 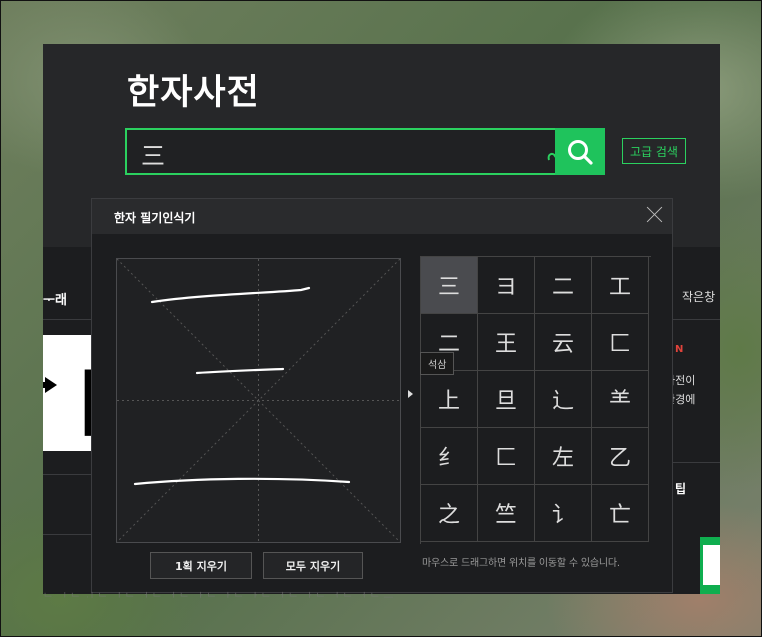 I want to click on clear-all-button: 모두 지우기, so click(x=313, y=565).